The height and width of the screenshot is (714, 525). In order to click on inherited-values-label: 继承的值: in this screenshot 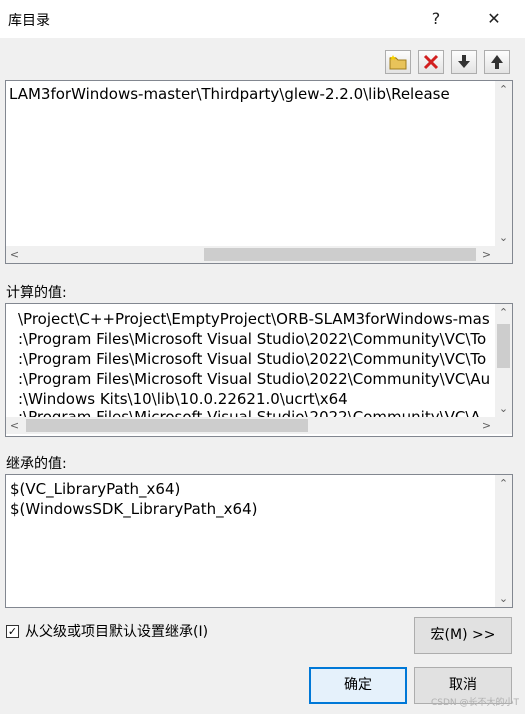, I will do `click(36, 464)`.